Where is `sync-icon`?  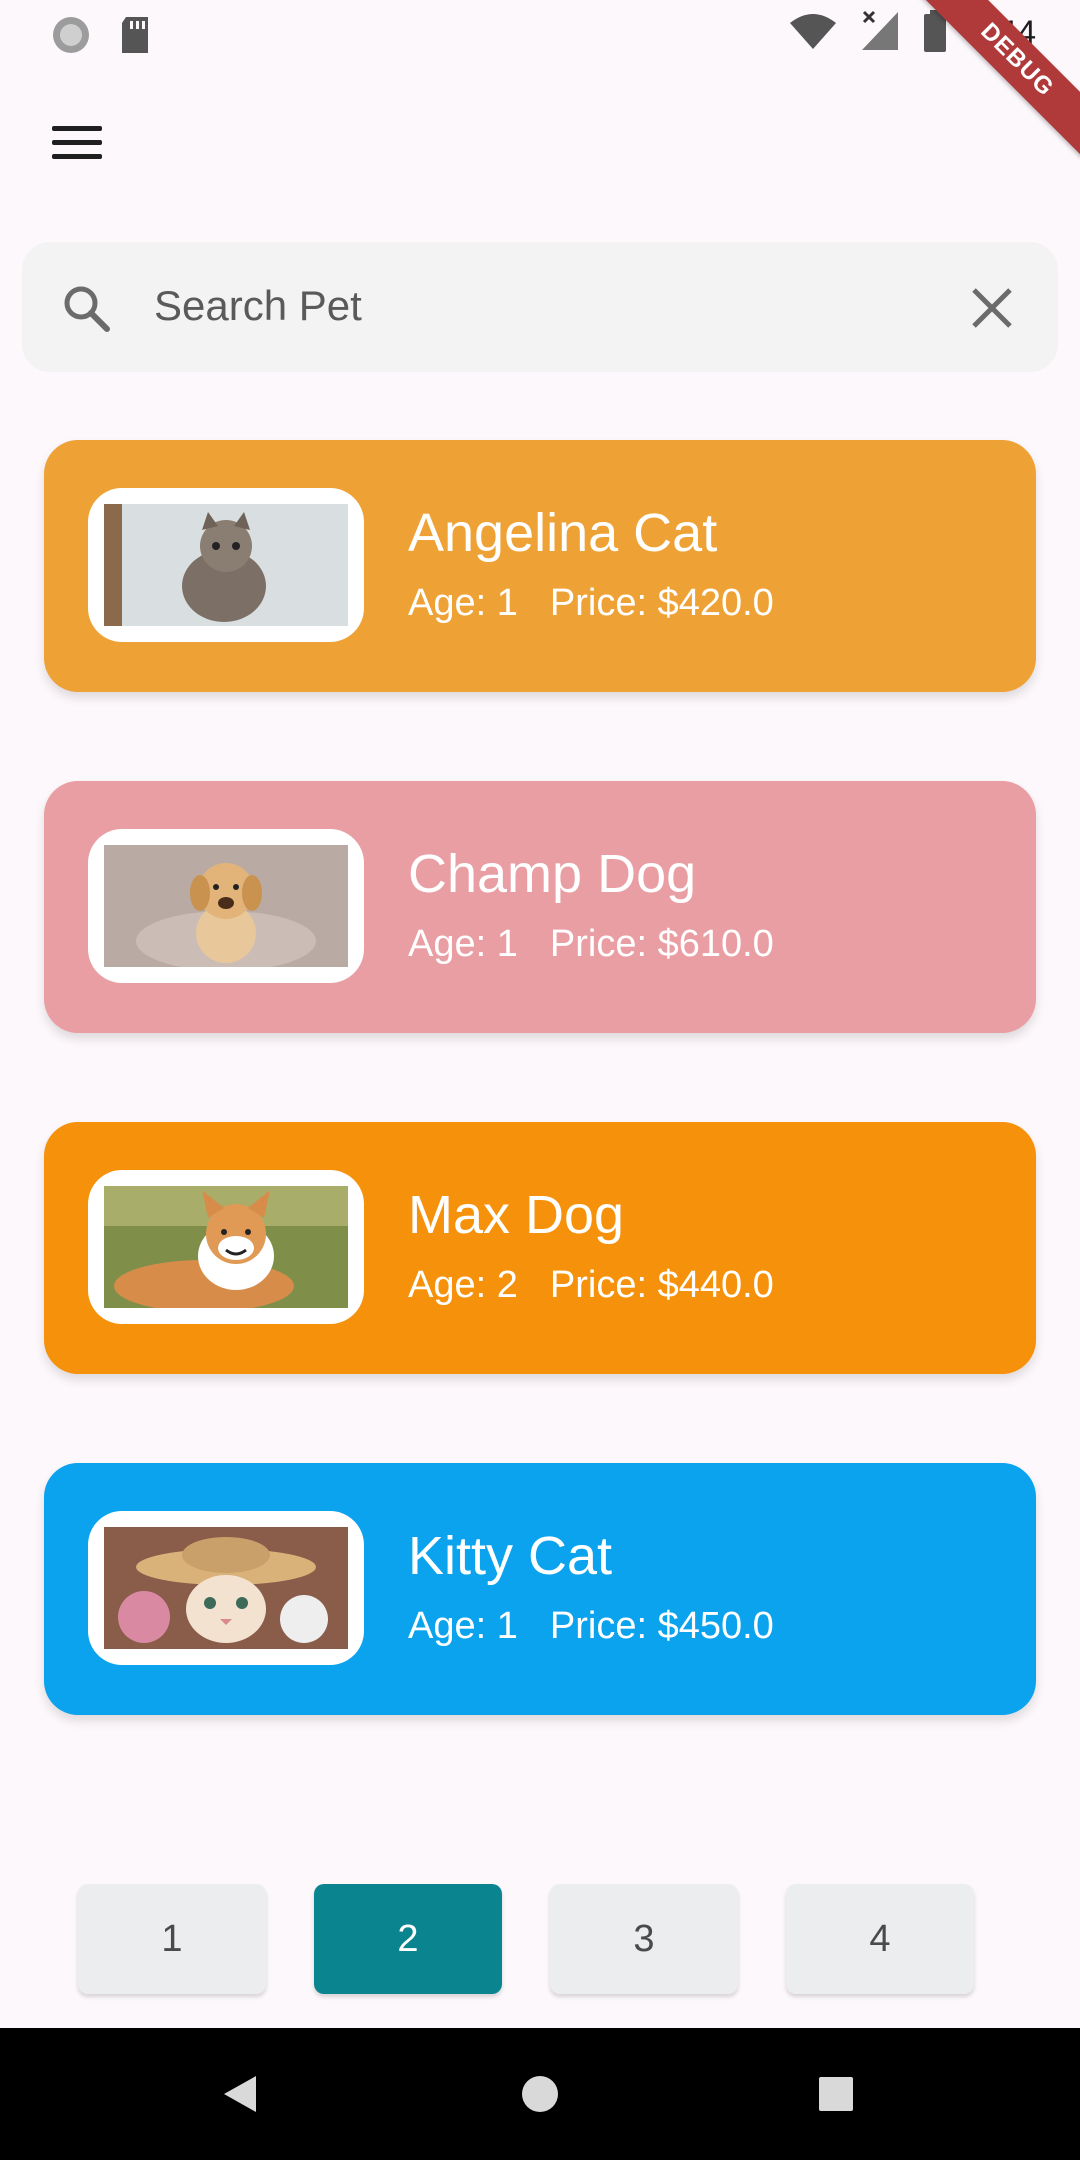 sync-icon is located at coordinates (71, 37).